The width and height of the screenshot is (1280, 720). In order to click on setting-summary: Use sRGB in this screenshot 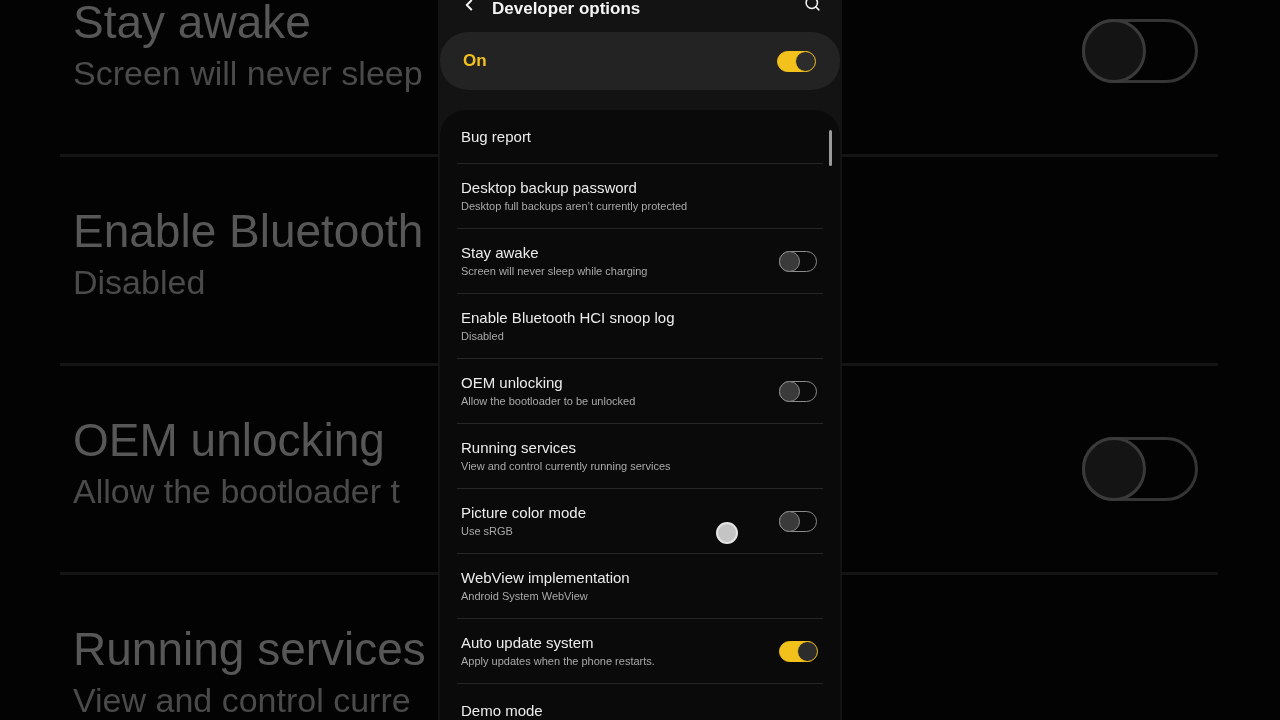, I will do `click(487, 531)`.